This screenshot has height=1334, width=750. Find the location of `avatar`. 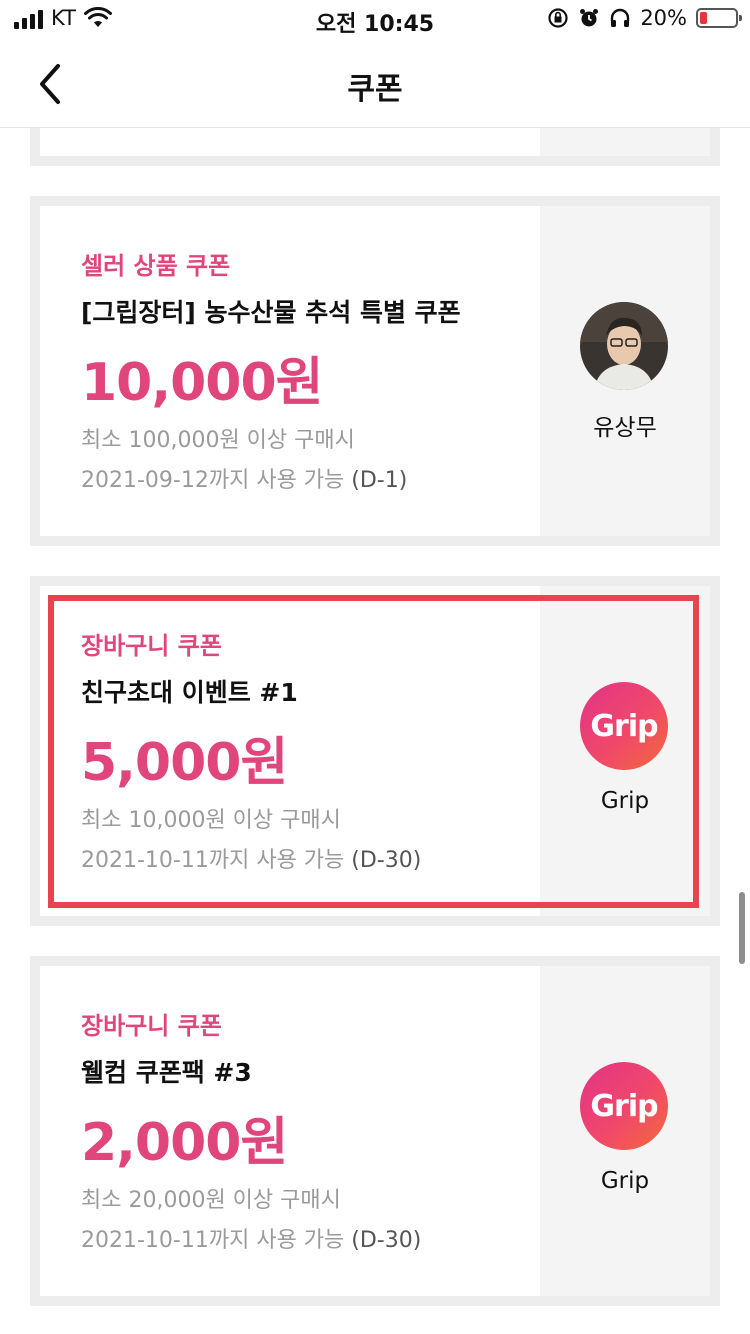

avatar is located at coordinates (624, 346).